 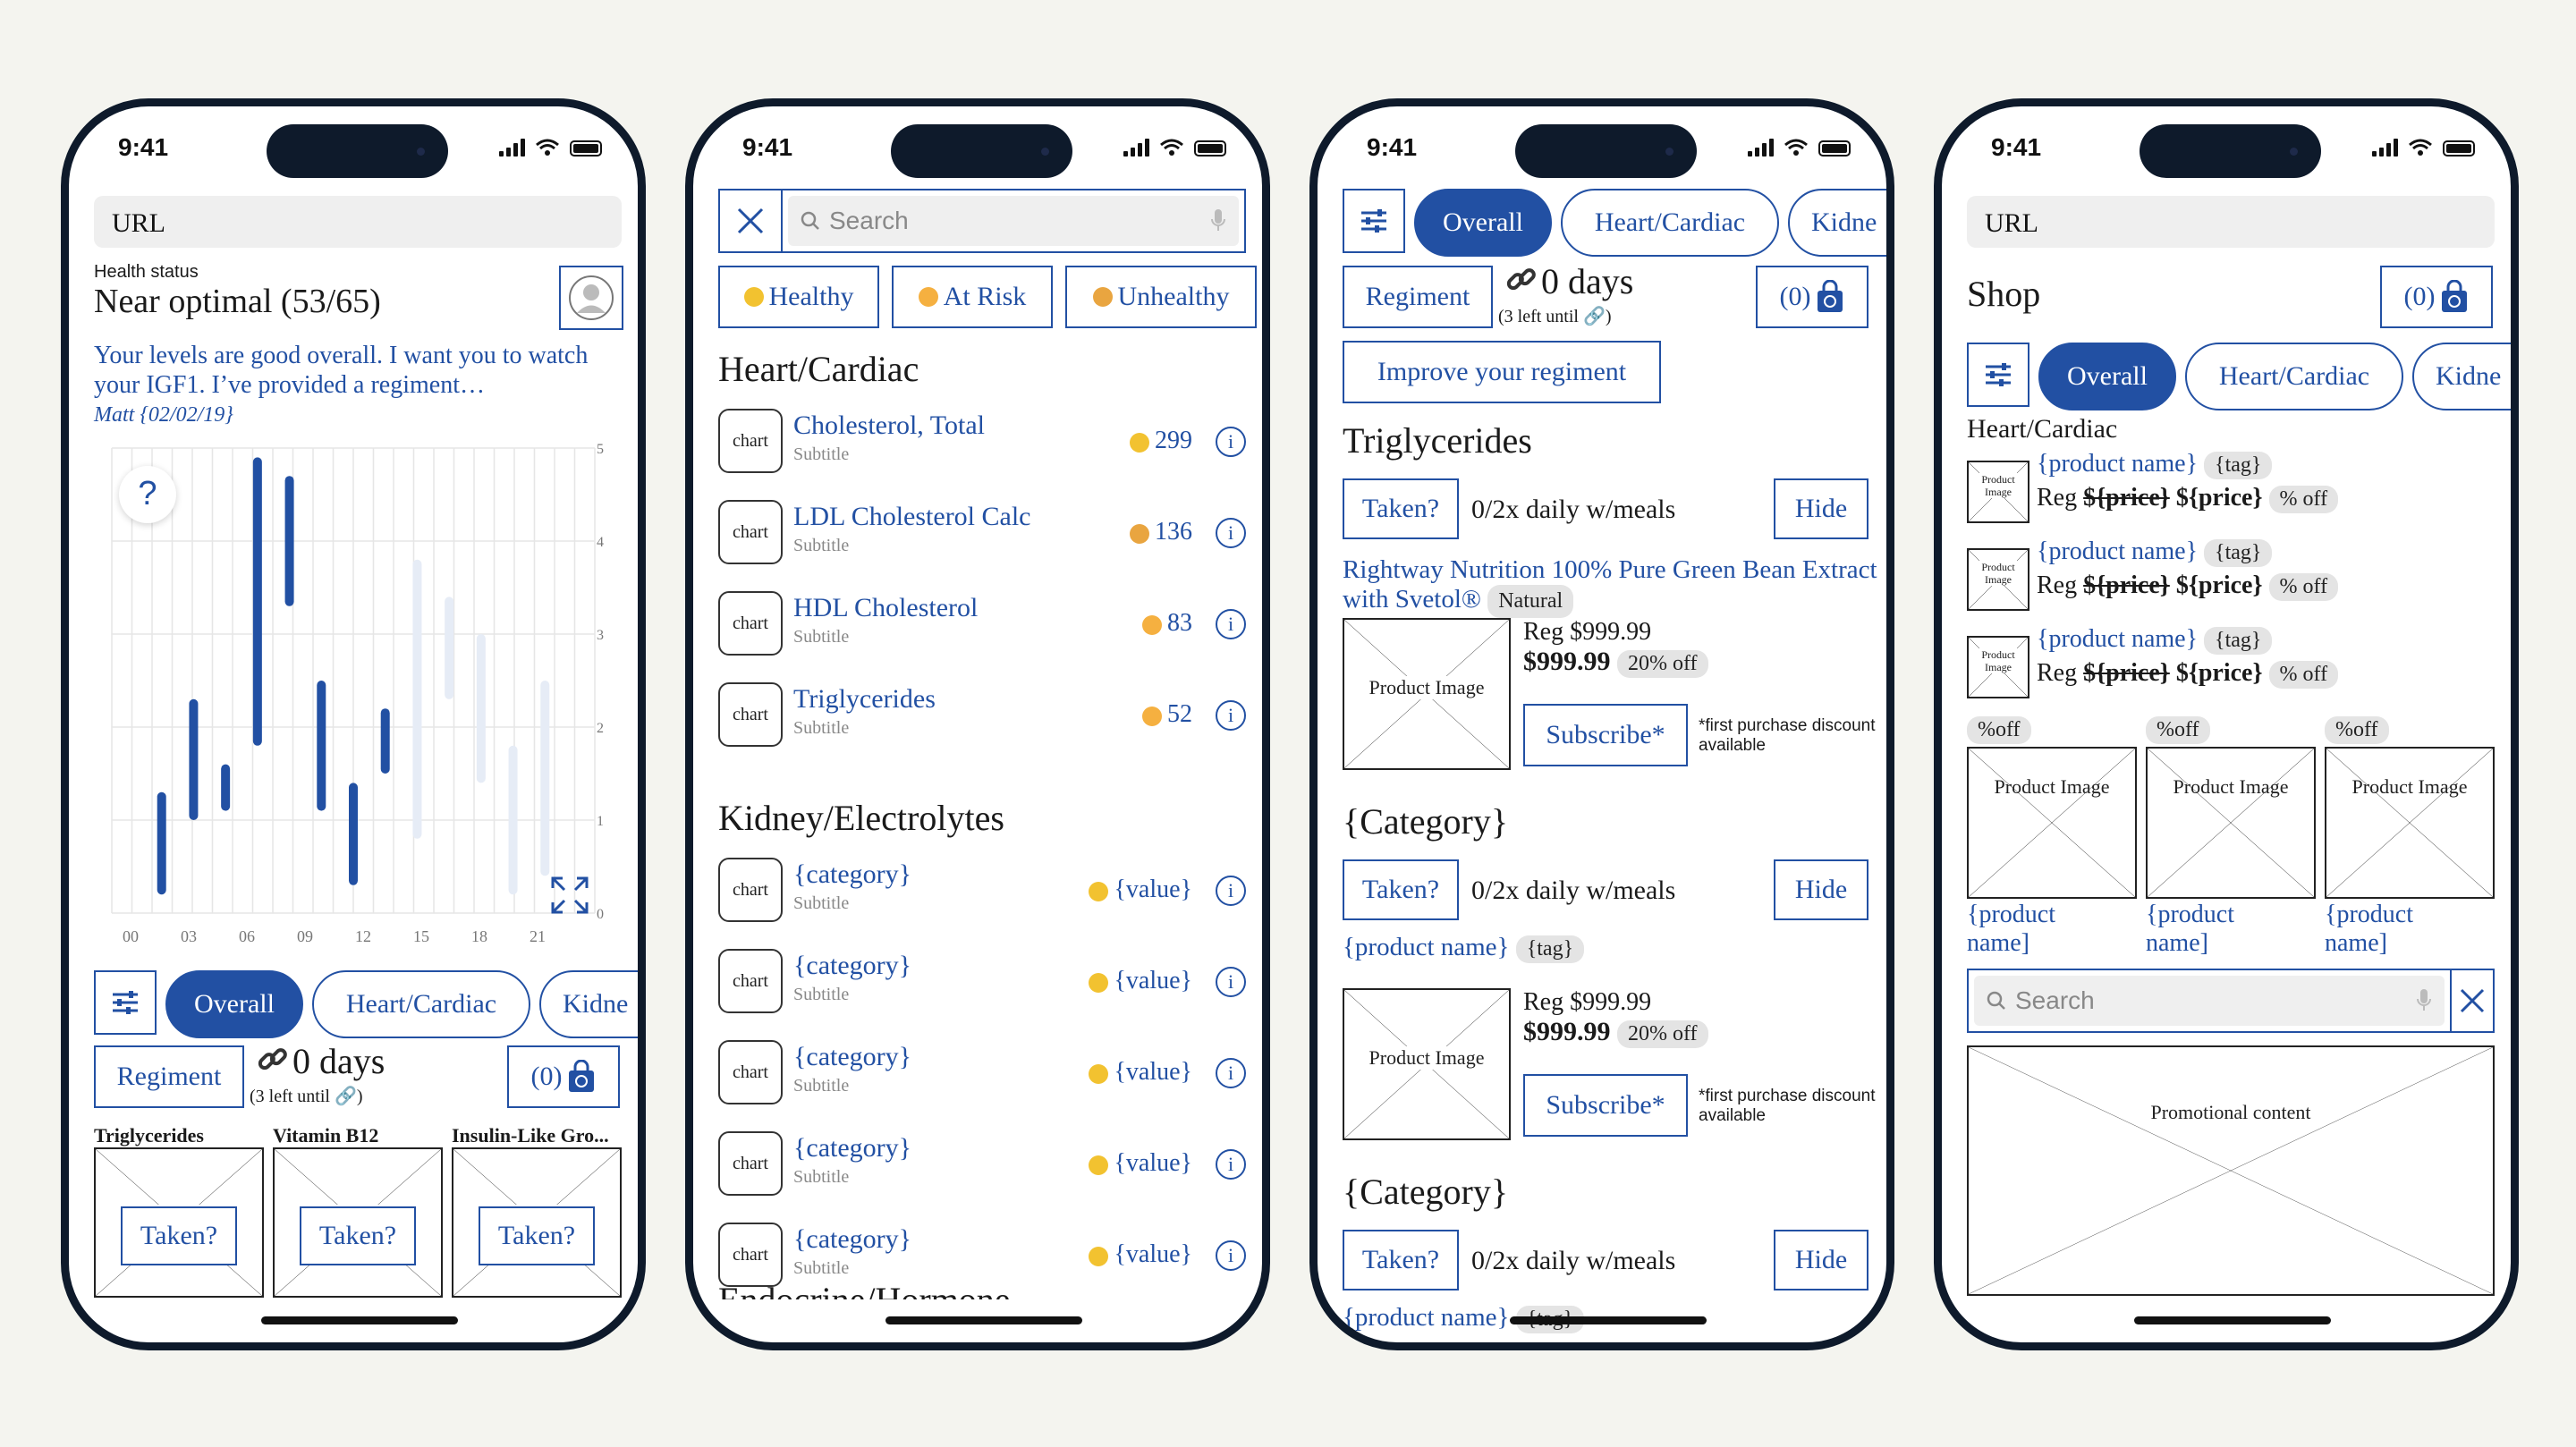 What do you see at coordinates (305, 936) in the screenshot?
I see `chart-x-tick: 09` at bounding box center [305, 936].